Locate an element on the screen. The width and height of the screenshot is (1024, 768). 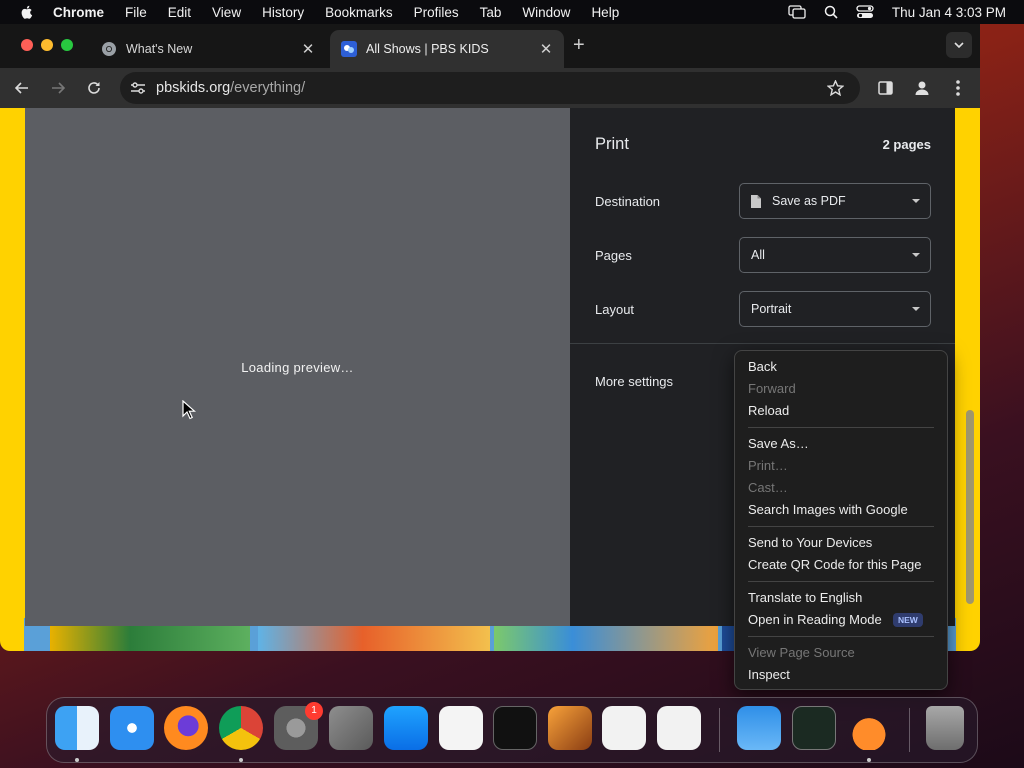
destination-value: Save as PDF is located at coordinates (809, 201).